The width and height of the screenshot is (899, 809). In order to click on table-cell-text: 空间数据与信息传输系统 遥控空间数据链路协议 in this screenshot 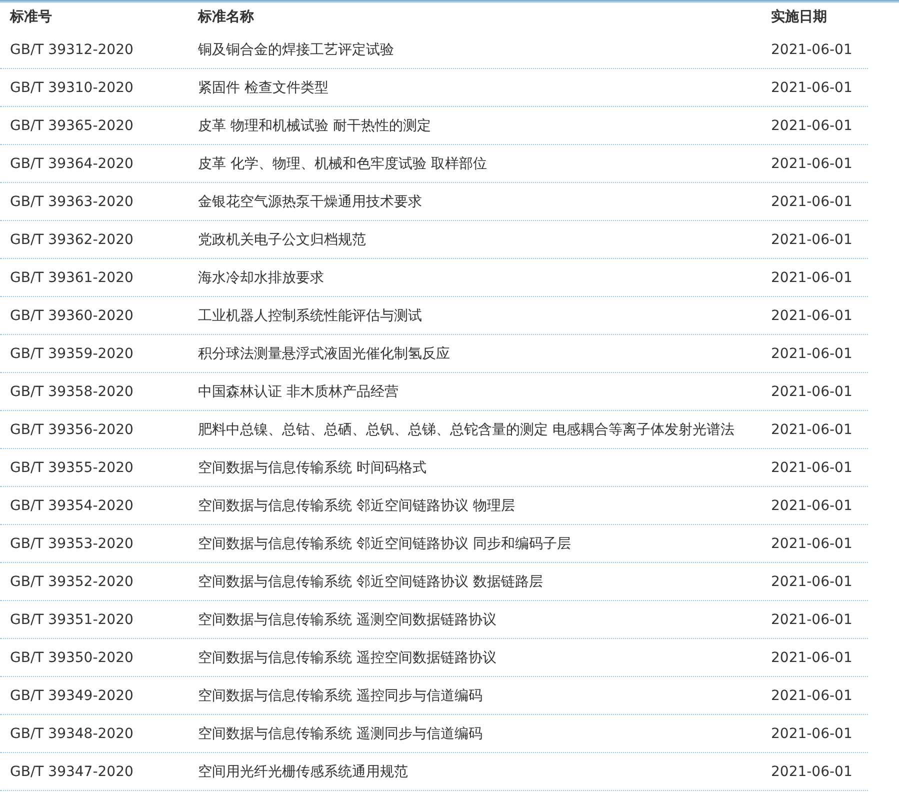, I will do `click(348, 658)`.